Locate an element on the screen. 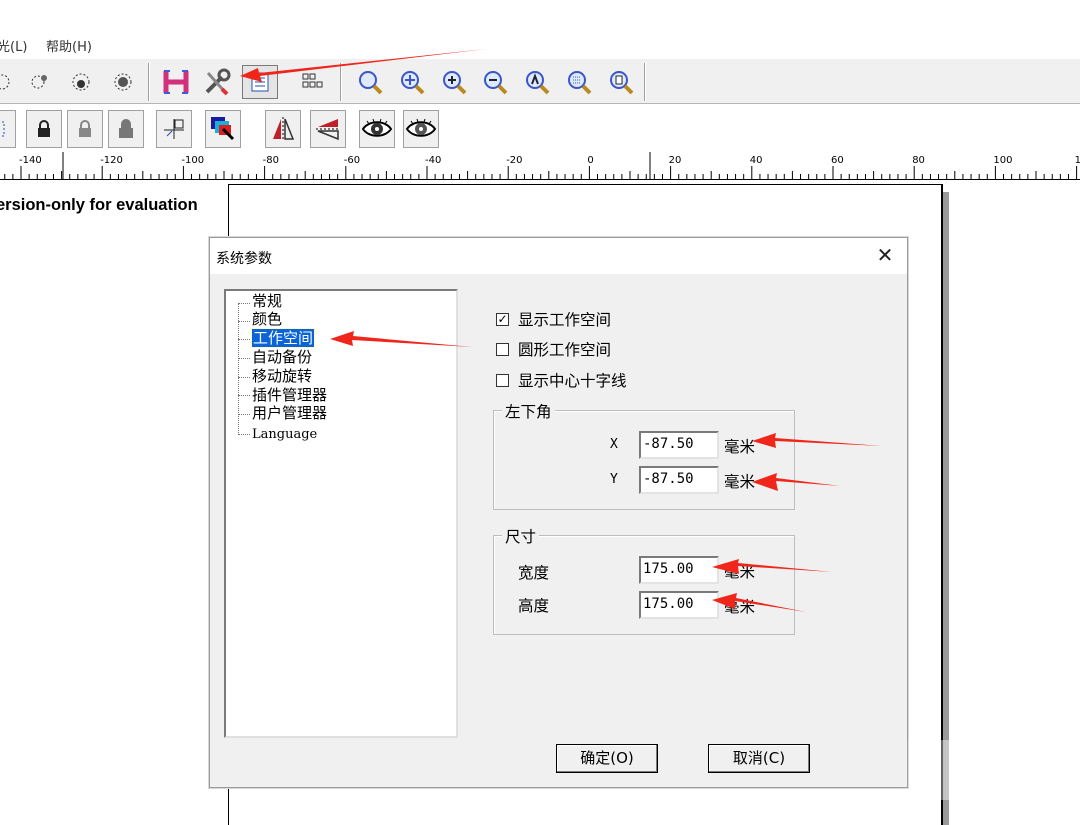 This screenshot has height=825, width=1080. horizontal-ruler: -140 -120 -100 -80 -60 -40 -20 0 20 40 60 80 100 120 is located at coordinates (540, 166).